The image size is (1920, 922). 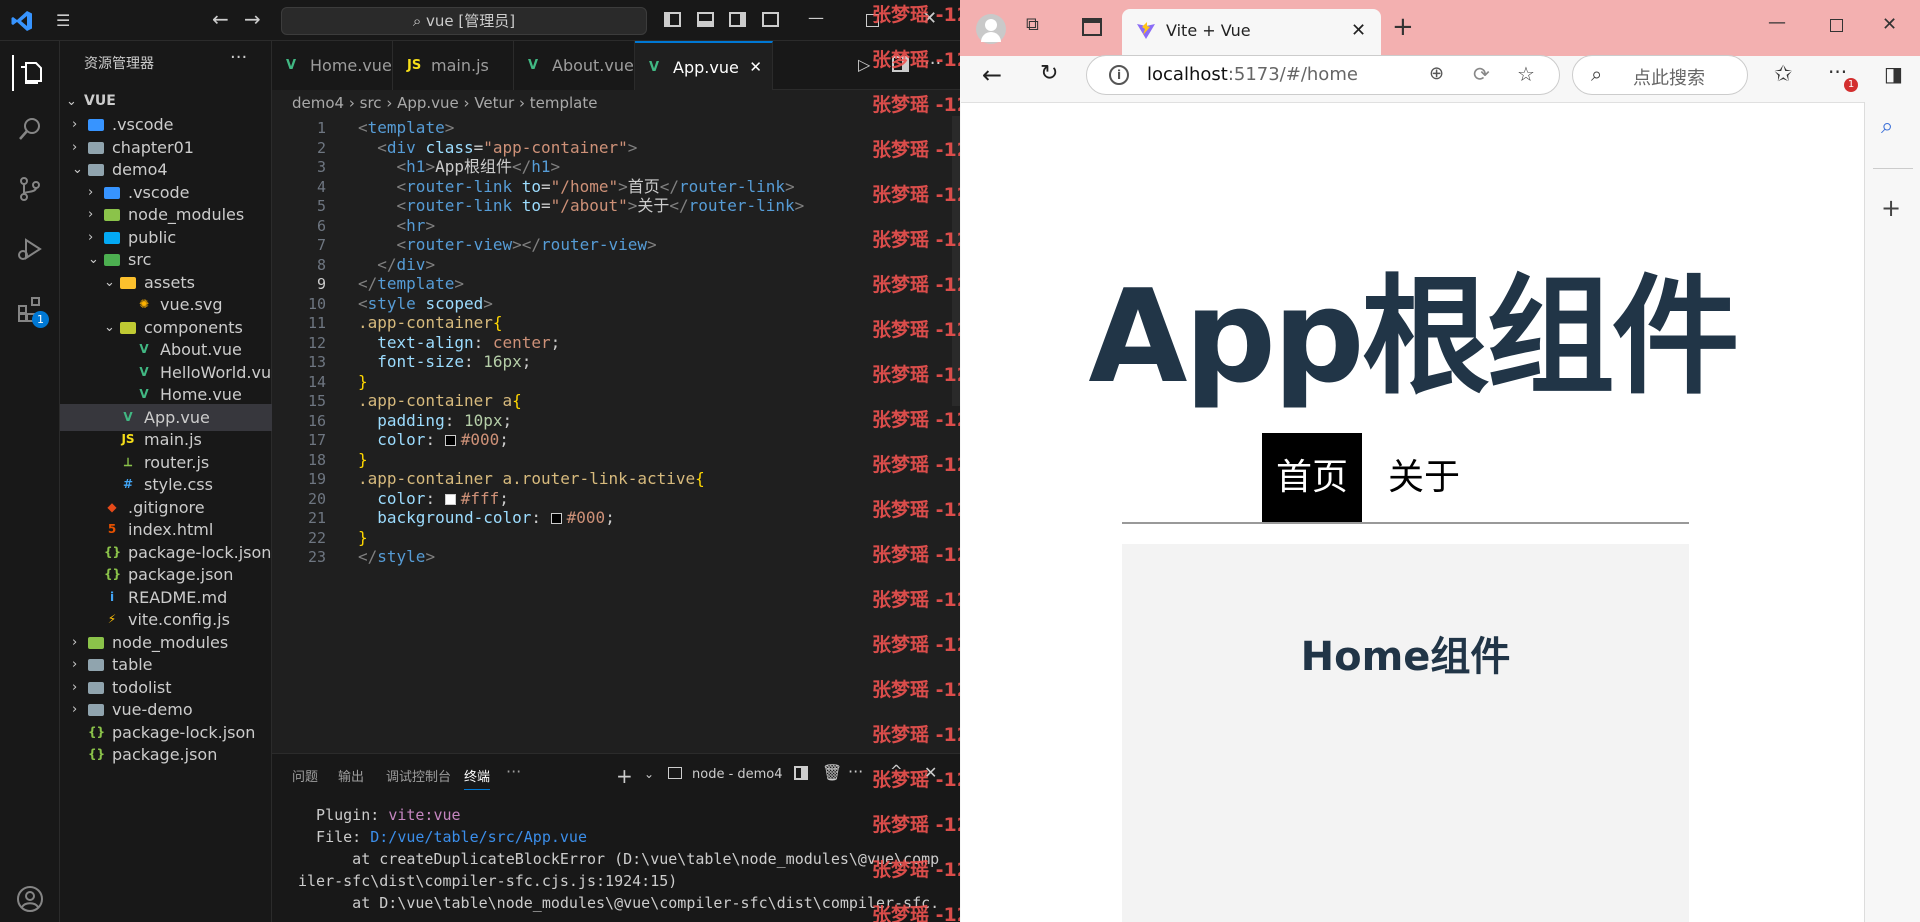 I want to click on panel-tab: 输出, so click(x=351, y=775).